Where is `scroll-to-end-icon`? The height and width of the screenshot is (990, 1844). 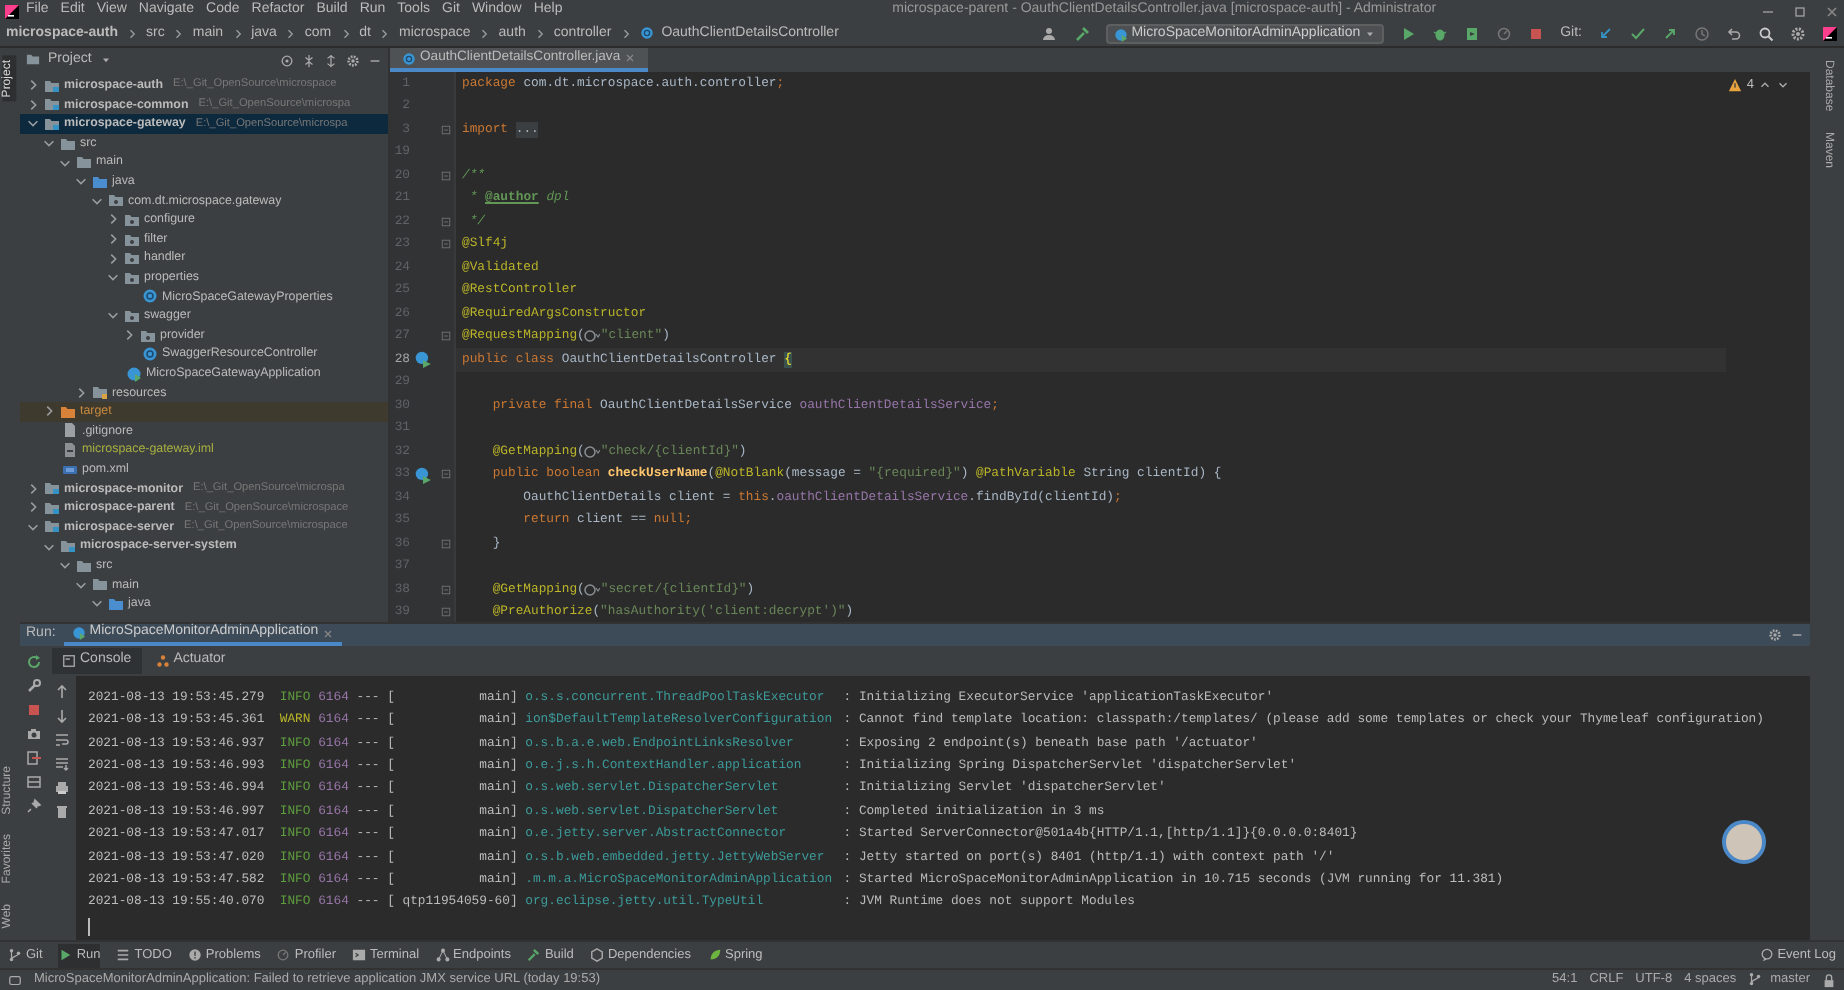 scroll-to-end-icon is located at coordinates (62, 764).